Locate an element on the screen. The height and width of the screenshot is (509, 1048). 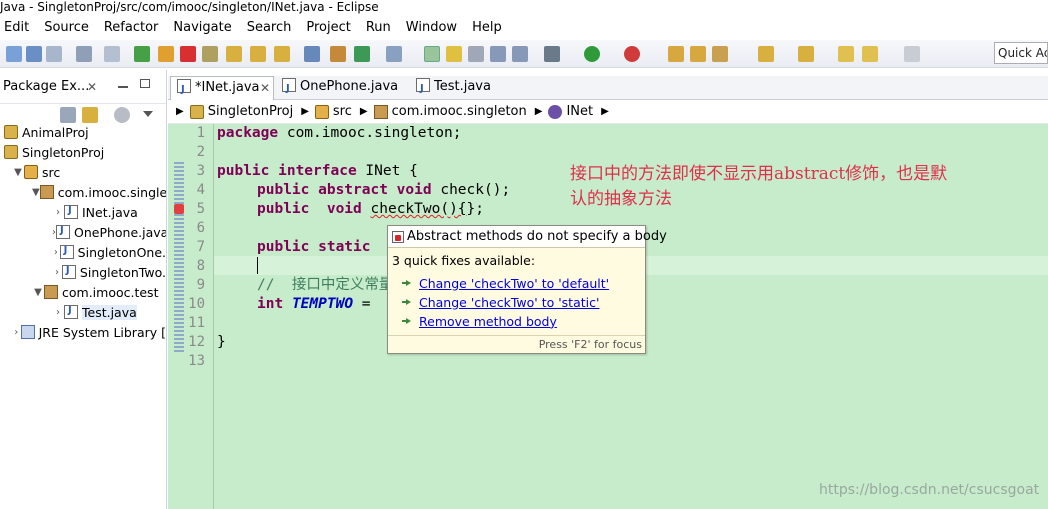
tree-item: › Test.java is located at coordinates (83, 312).